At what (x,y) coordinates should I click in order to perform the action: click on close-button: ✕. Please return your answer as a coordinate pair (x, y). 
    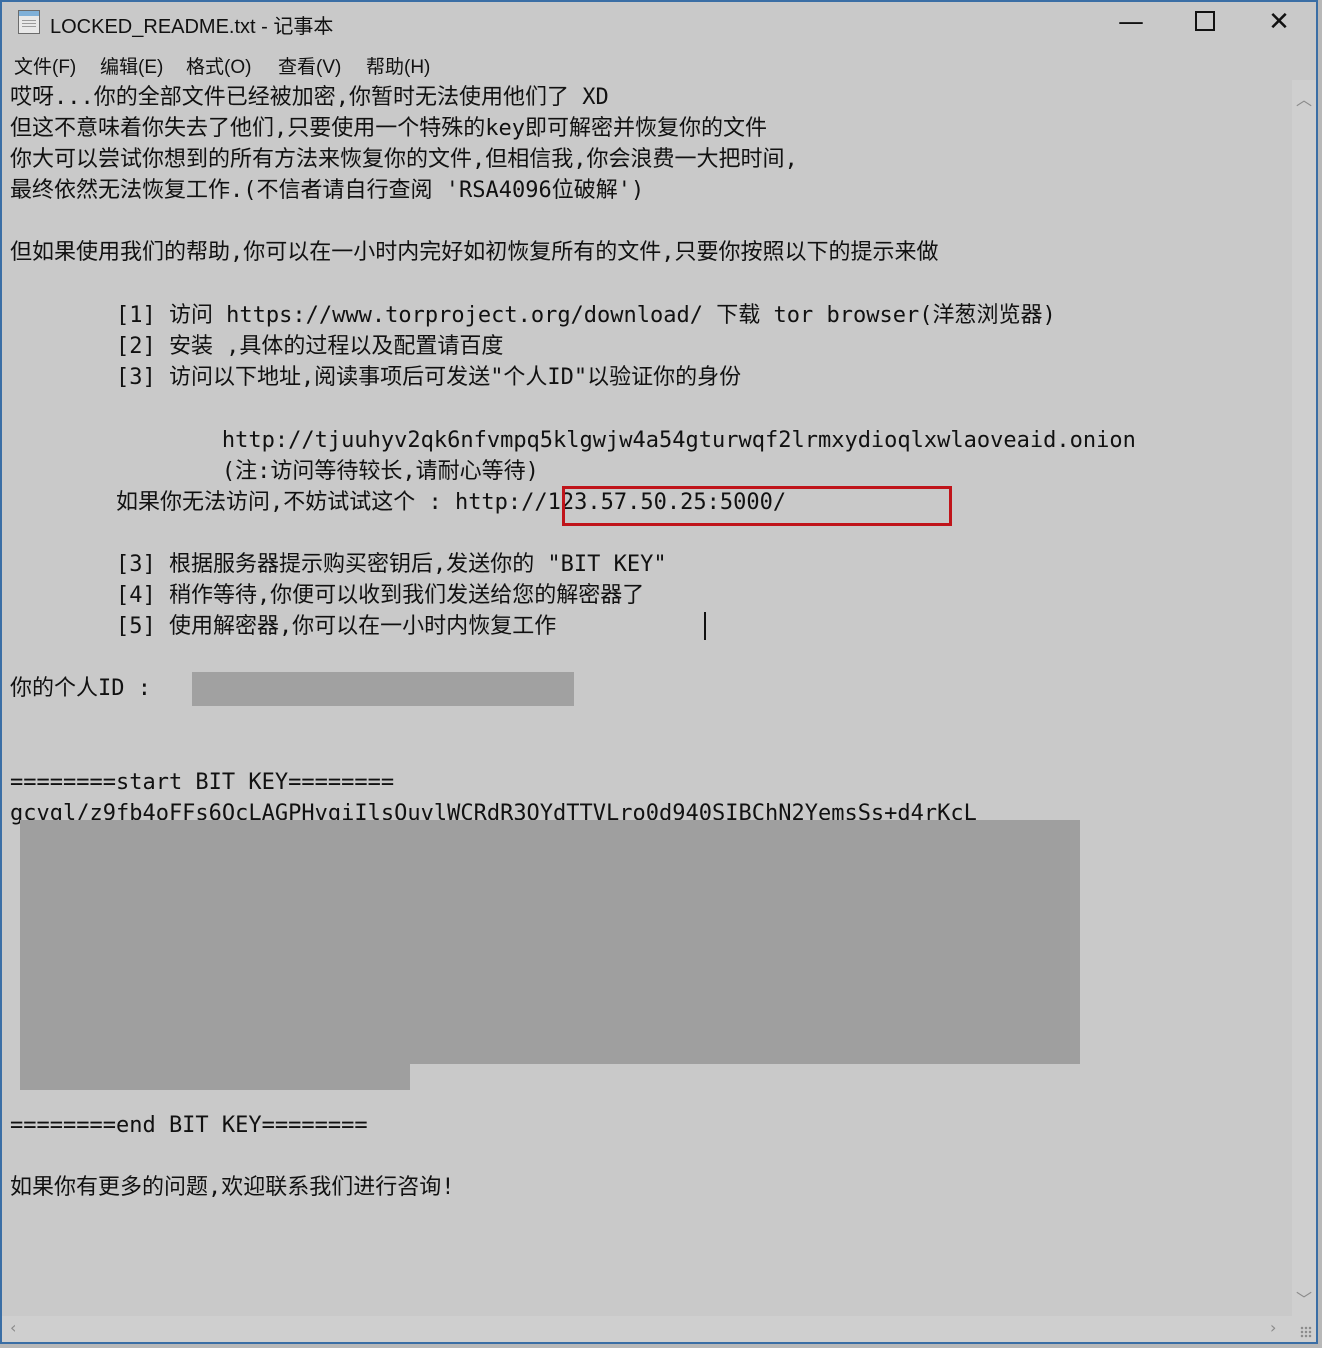
    Looking at the image, I should click on (1279, 23).